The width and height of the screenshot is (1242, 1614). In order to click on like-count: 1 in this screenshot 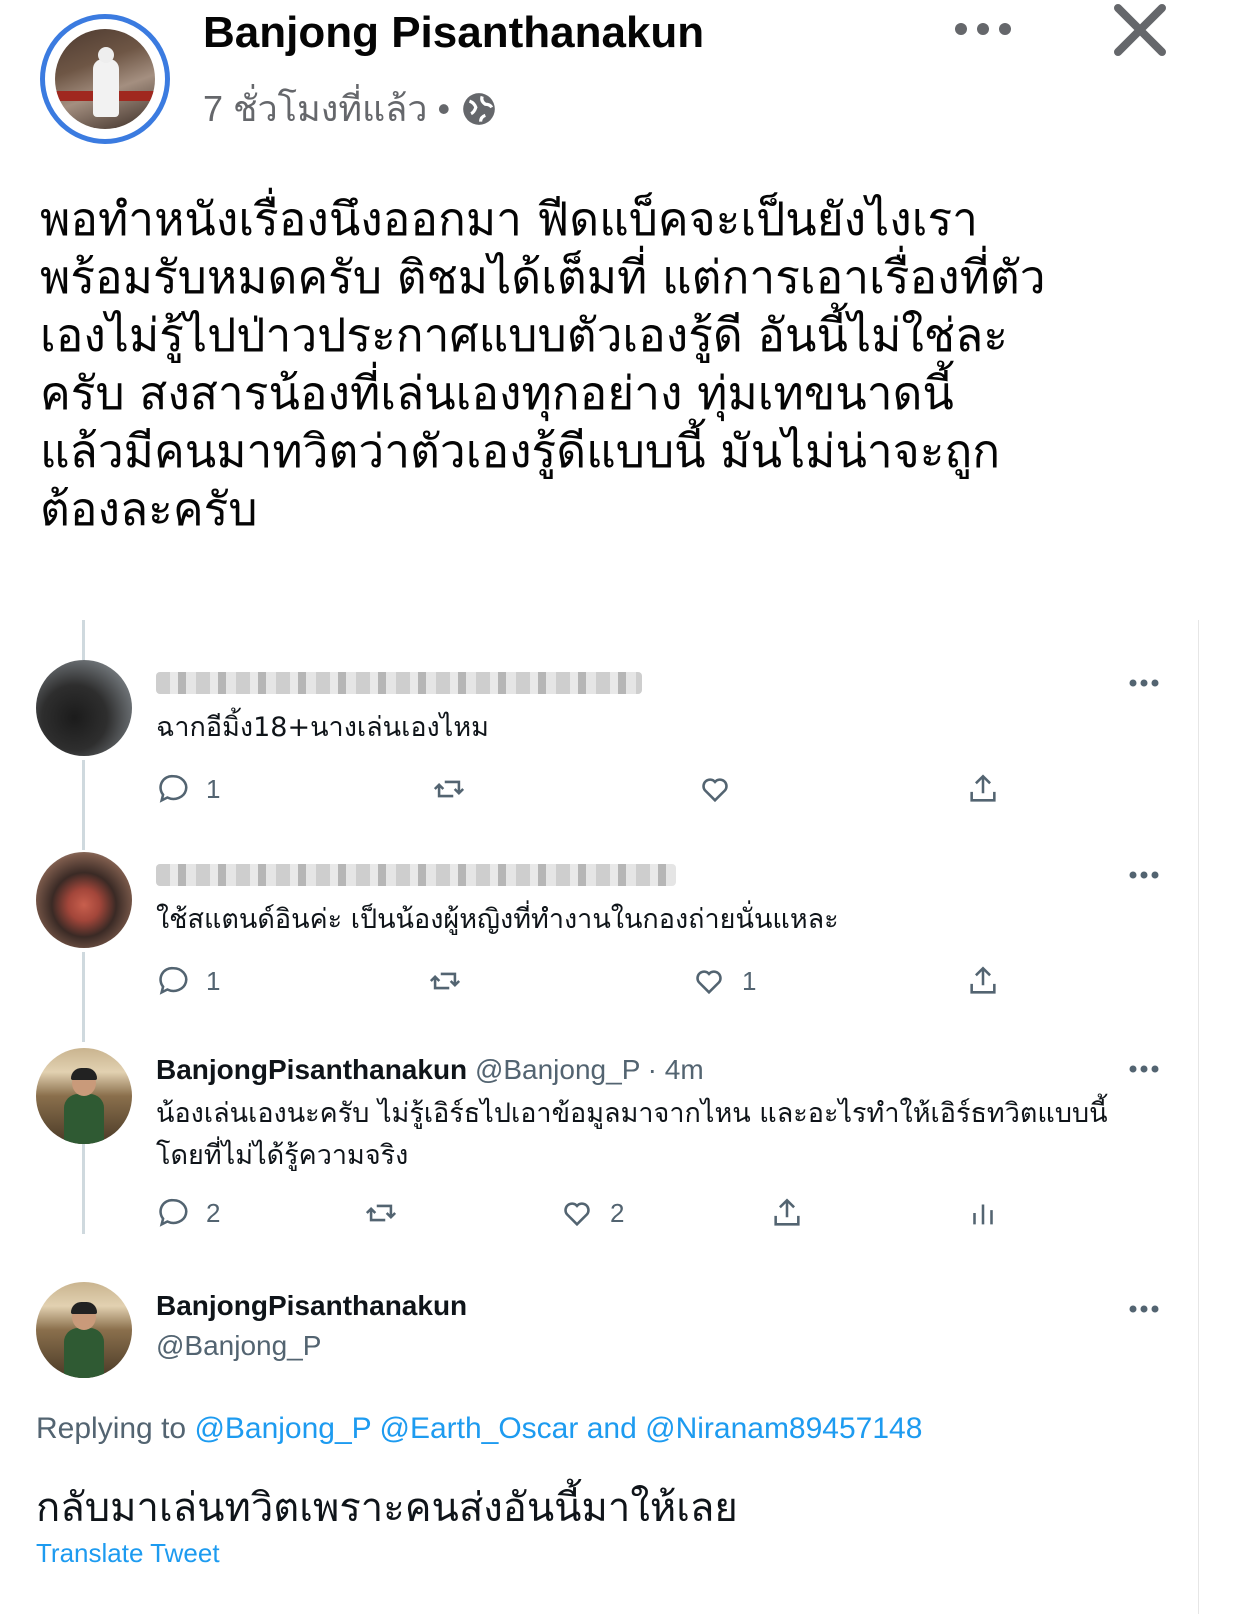, I will do `click(749, 980)`.